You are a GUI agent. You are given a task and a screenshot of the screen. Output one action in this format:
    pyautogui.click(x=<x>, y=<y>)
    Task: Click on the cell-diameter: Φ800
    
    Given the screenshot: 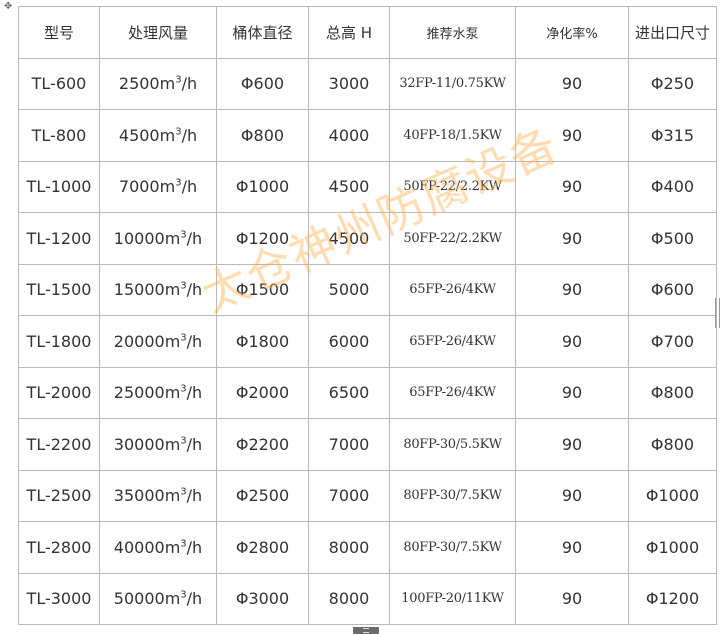 What is the action you would take?
    pyautogui.click(x=262, y=135)
    